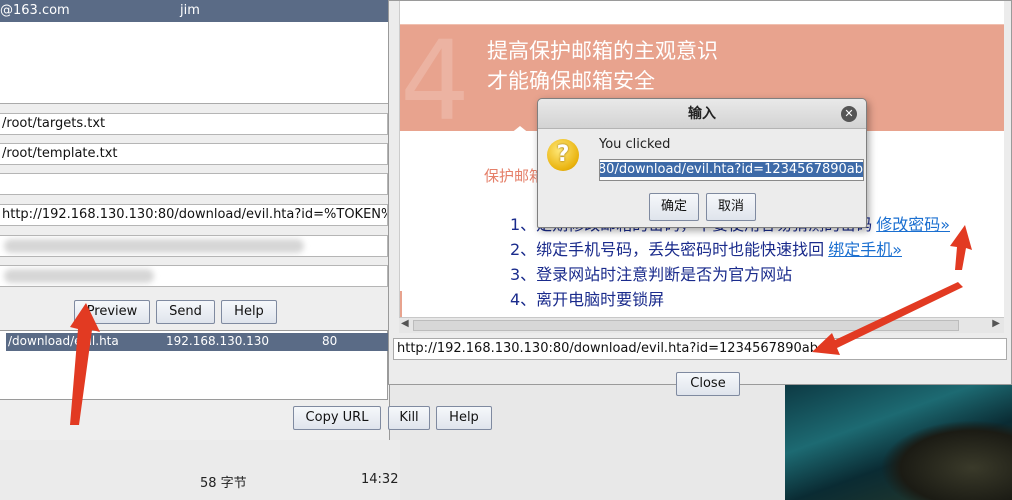 The image size is (1012, 500). I want to click on table-cell-port: 80, so click(330, 341).